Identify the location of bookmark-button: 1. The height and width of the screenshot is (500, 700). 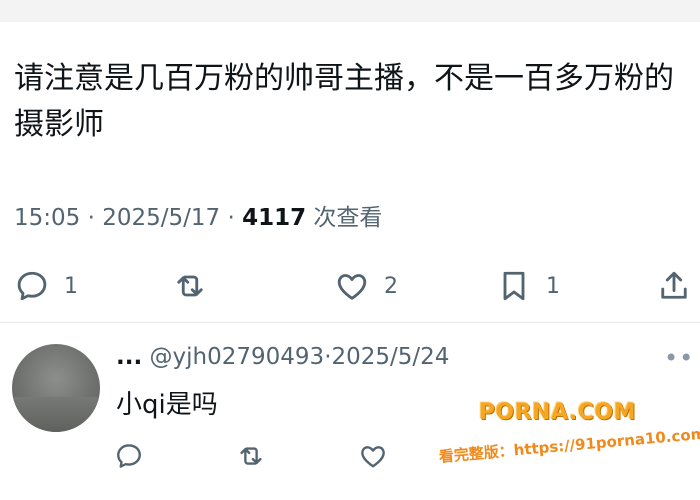
(528, 286).